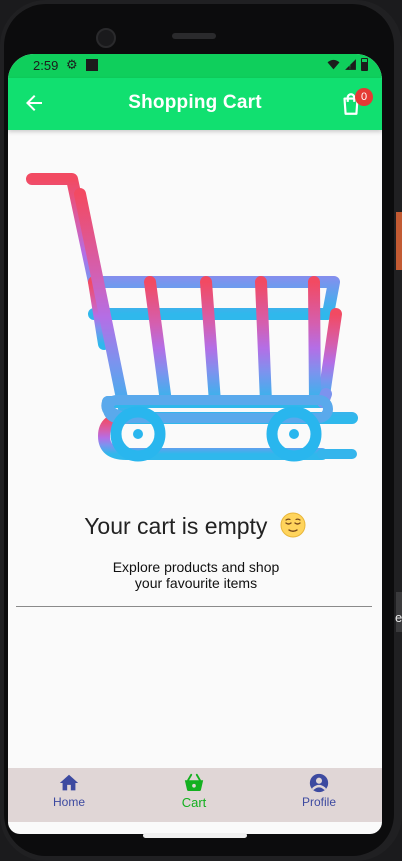 The image size is (402, 861). I want to click on home-icon, so click(69, 782).